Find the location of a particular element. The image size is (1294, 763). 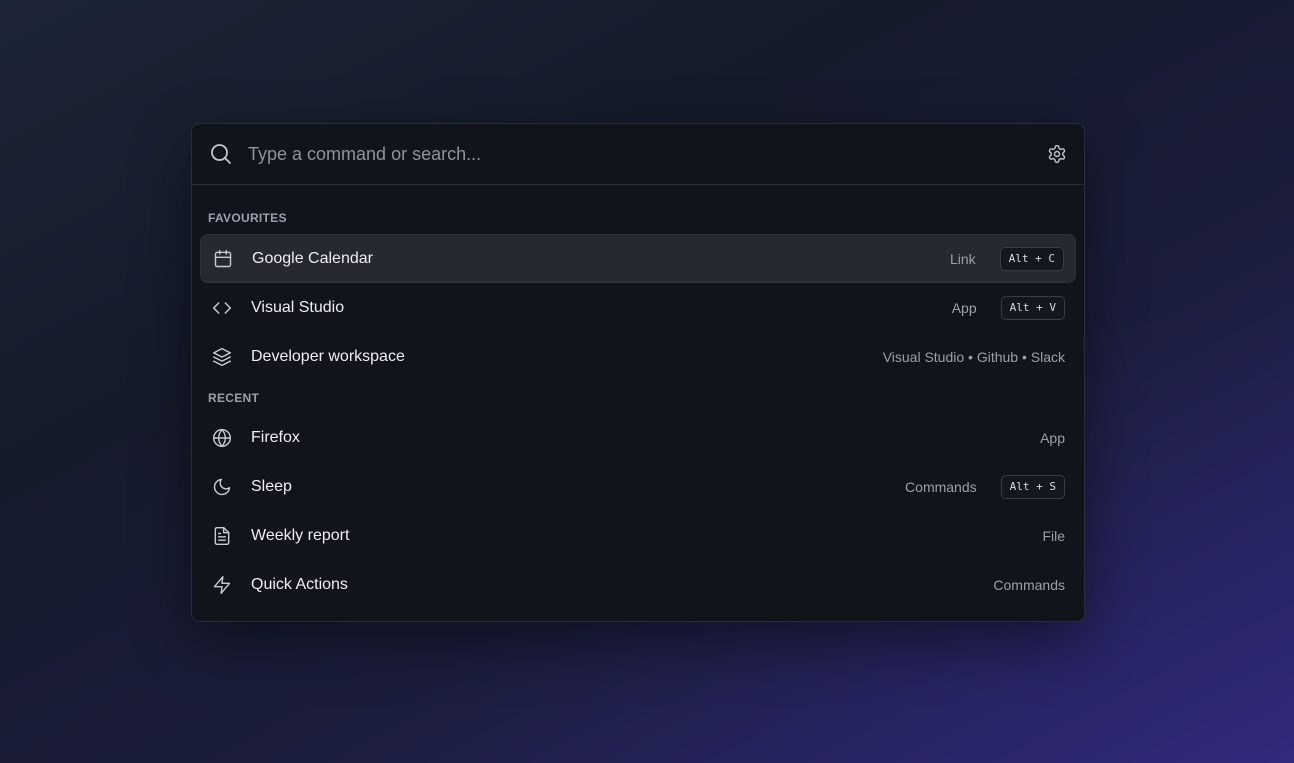

list-item-firefox: Firefox App is located at coordinates (638, 437).